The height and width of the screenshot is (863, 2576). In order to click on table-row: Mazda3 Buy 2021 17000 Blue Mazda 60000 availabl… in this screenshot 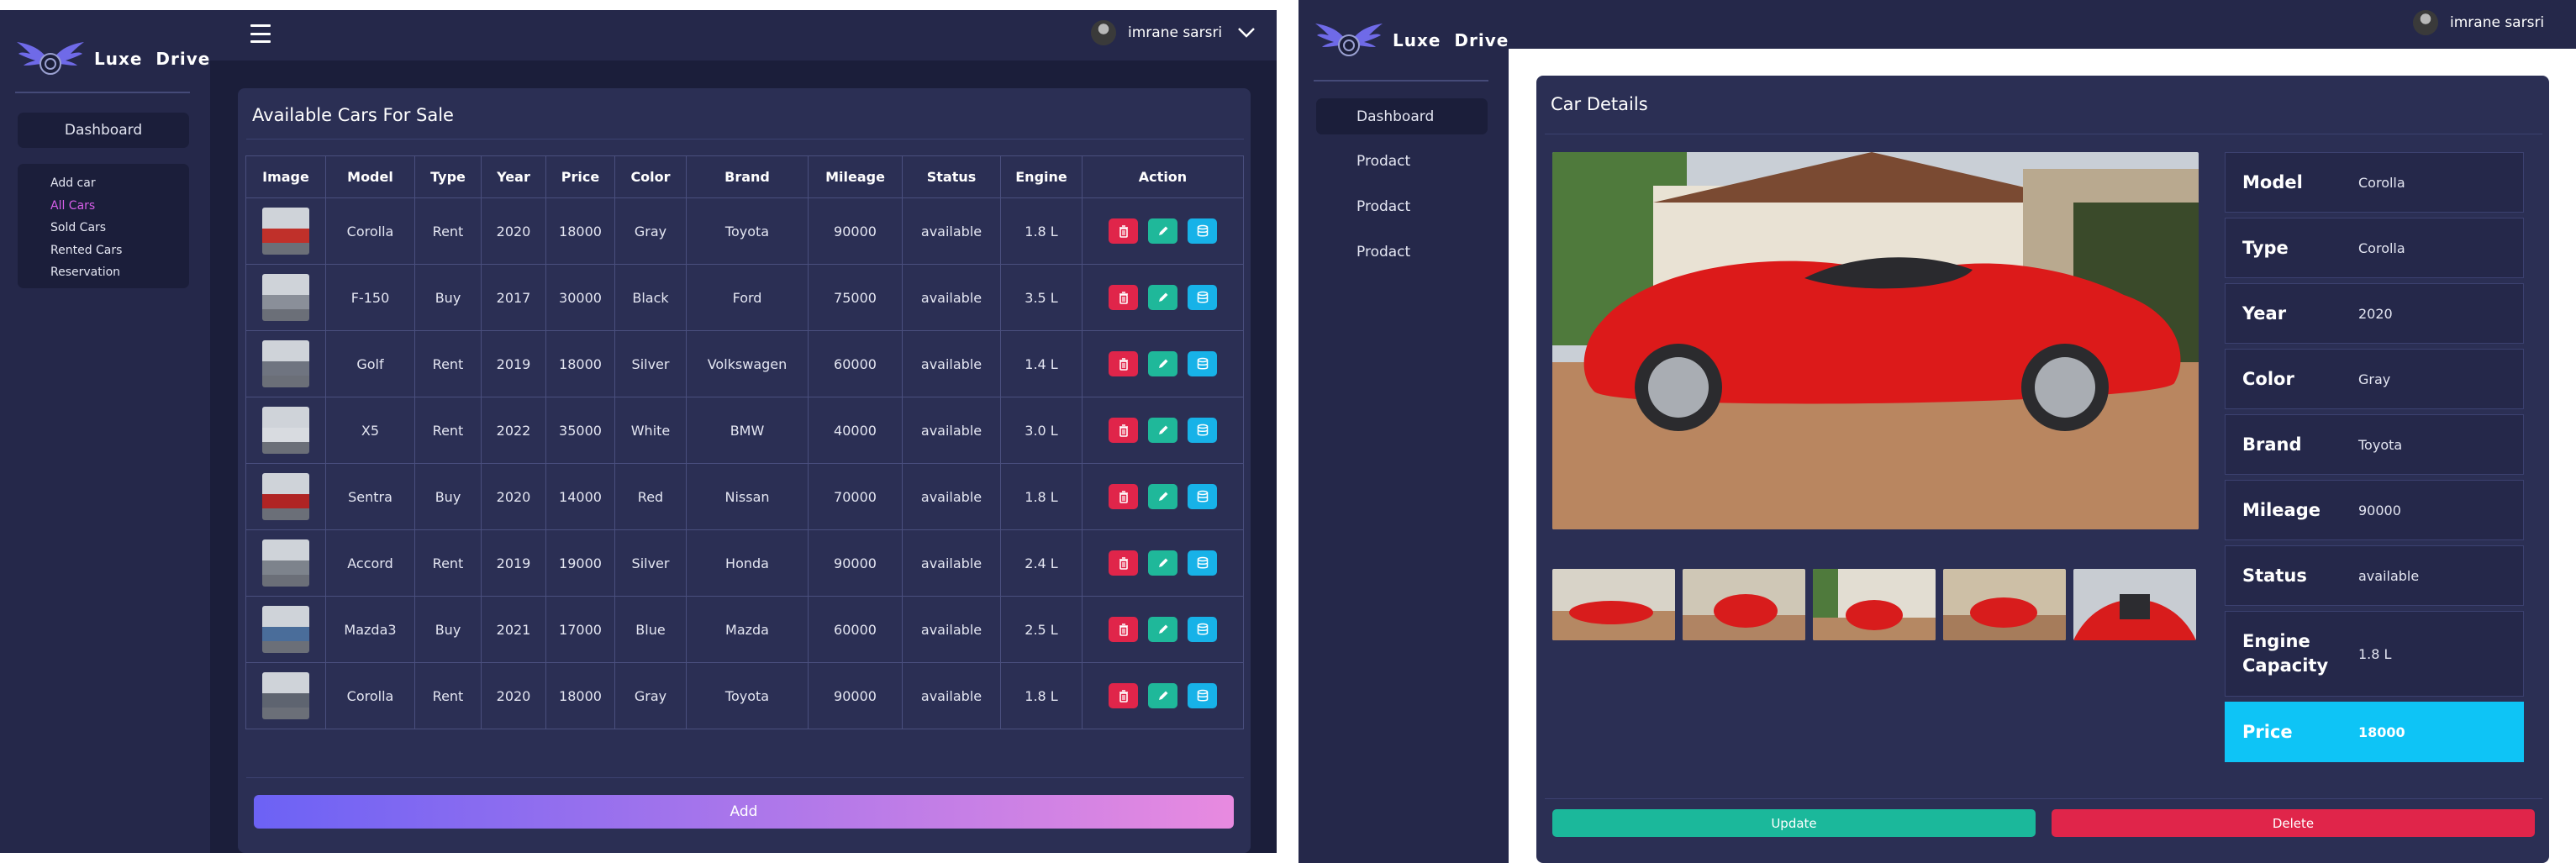, I will do `click(744, 629)`.